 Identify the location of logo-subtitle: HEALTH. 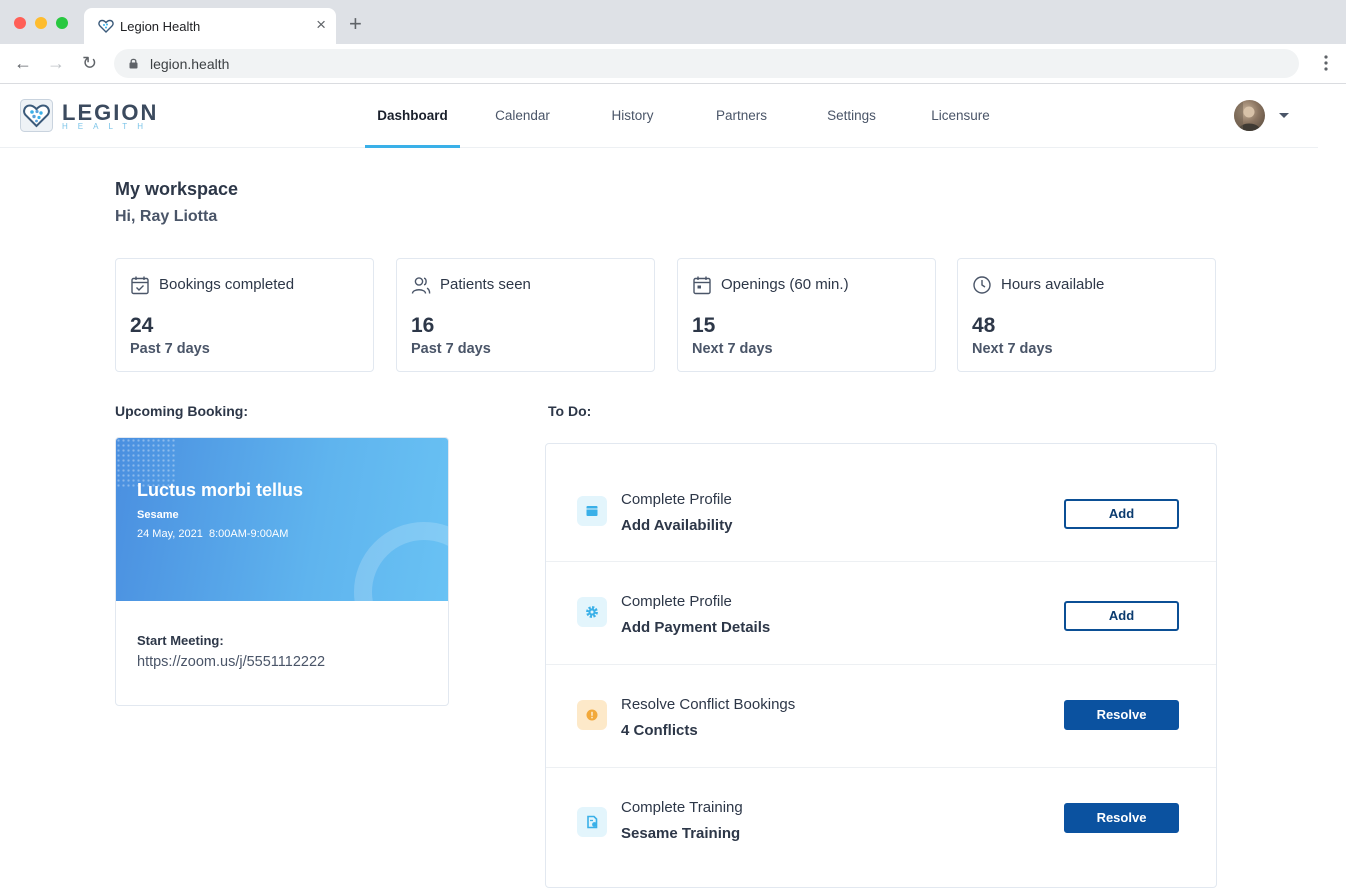
(107, 126).